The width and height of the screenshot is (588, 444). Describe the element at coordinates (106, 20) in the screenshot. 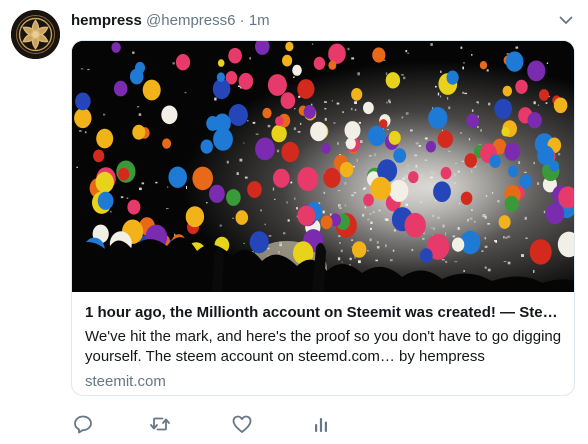

I see `author-name: hempress` at that location.